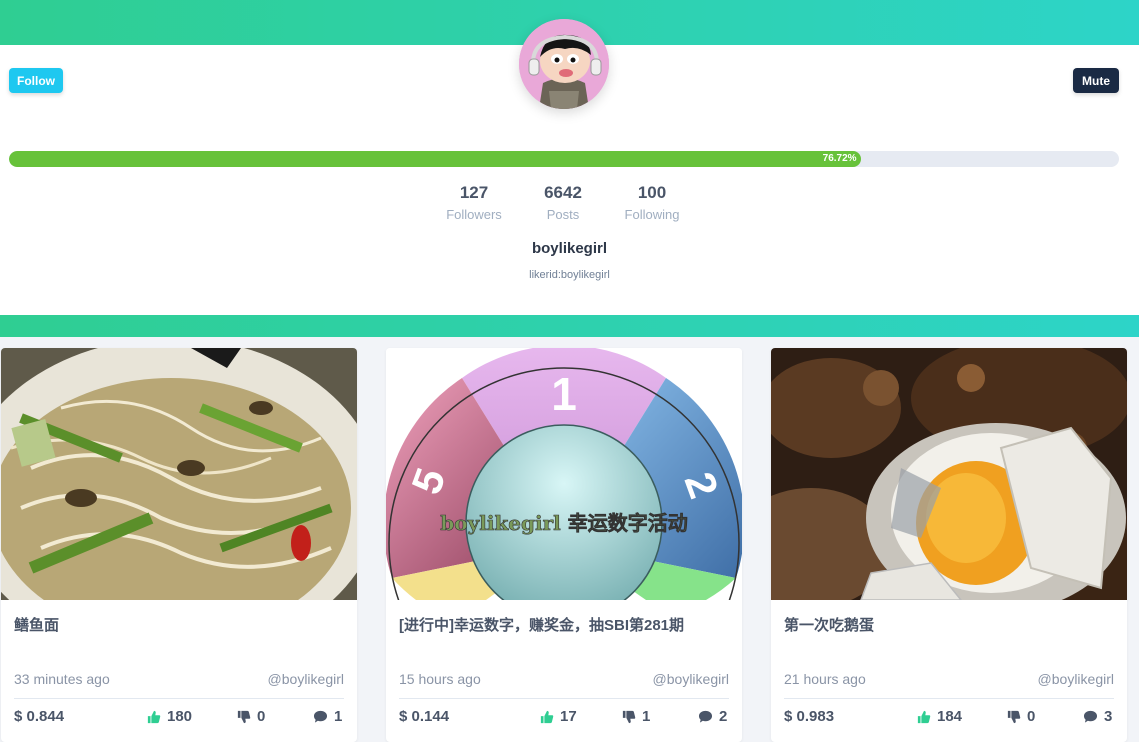 Image resolution: width=1139 pixels, height=742 pixels. I want to click on comment-button: 3, so click(1097, 716).